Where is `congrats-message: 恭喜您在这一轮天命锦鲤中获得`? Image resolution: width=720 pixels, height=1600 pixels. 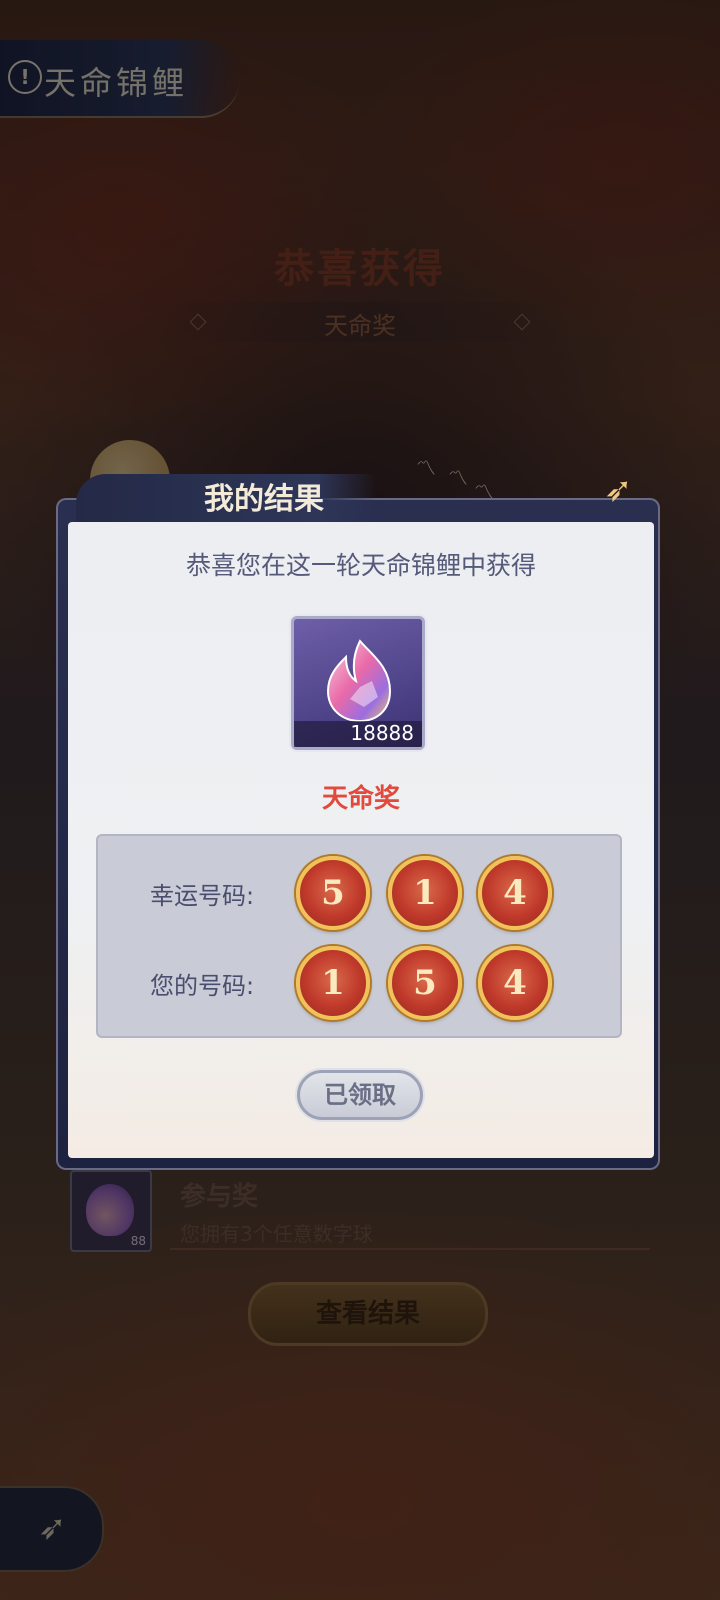
congrats-message: 恭喜您在这一轮天命锦鲤中获得 is located at coordinates (360, 565).